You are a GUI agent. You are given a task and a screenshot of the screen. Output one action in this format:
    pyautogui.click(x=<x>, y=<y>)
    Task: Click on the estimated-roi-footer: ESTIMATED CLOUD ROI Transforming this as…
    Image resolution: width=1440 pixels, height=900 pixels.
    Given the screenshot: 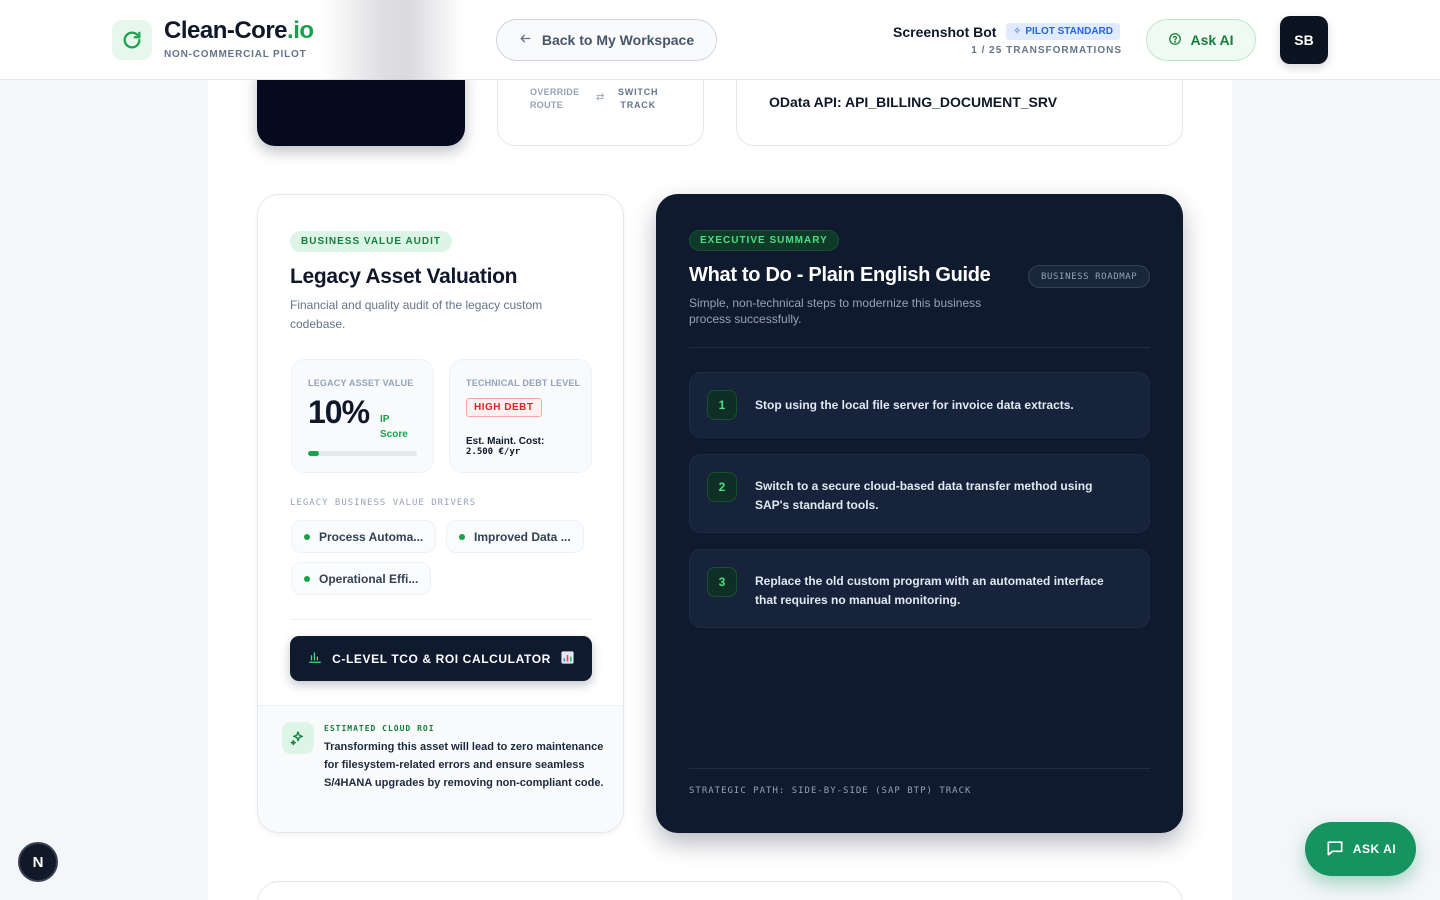 What is the action you would take?
    pyautogui.click(x=440, y=768)
    